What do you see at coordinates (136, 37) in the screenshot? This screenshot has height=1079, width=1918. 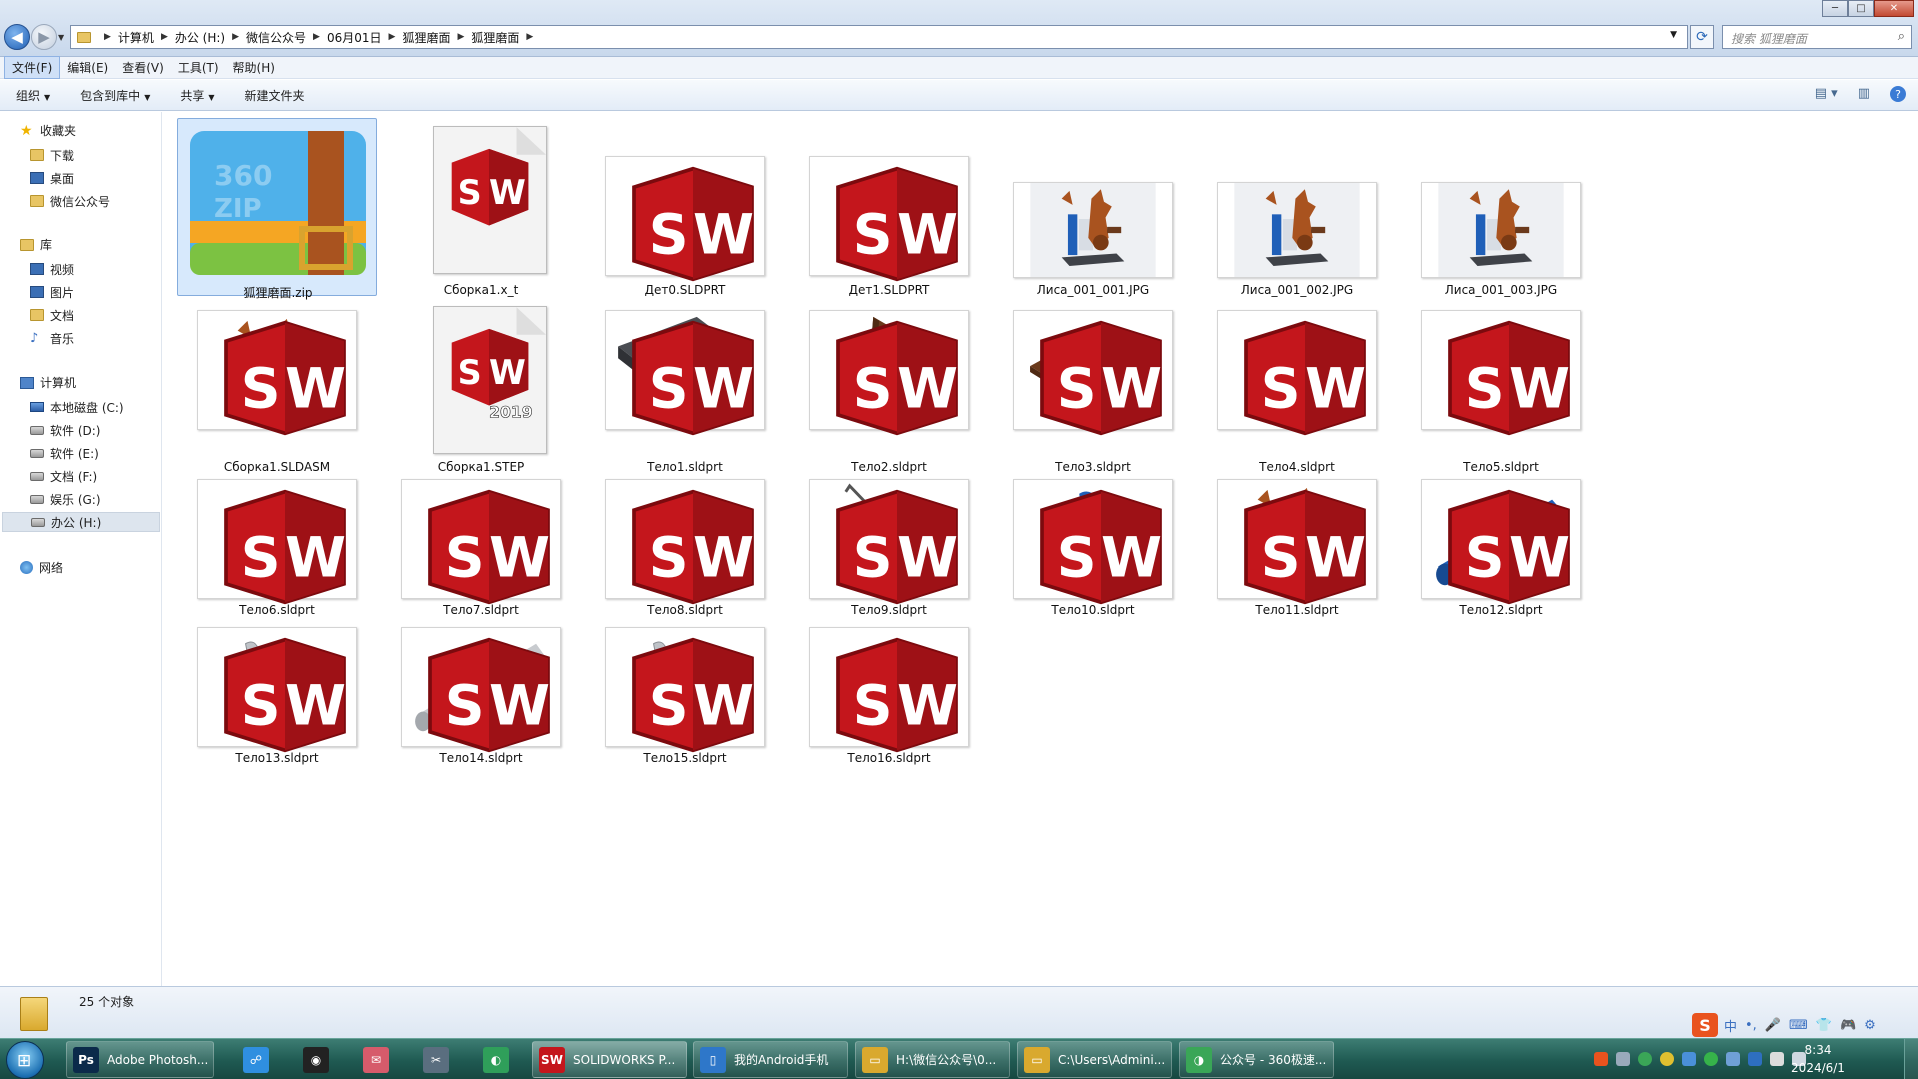 I see `breadcrumb-computer: 计算机` at bounding box center [136, 37].